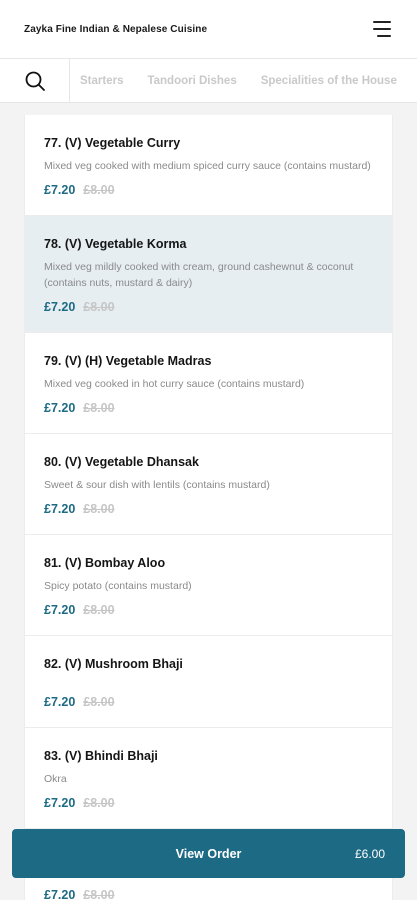 The height and width of the screenshot is (900, 417). I want to click on category-tab: Specialities of the House, so click(329, 81).